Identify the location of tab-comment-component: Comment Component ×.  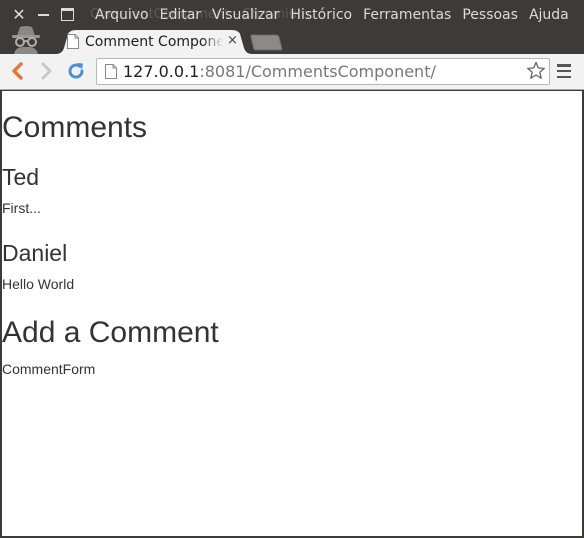
(154, 42).